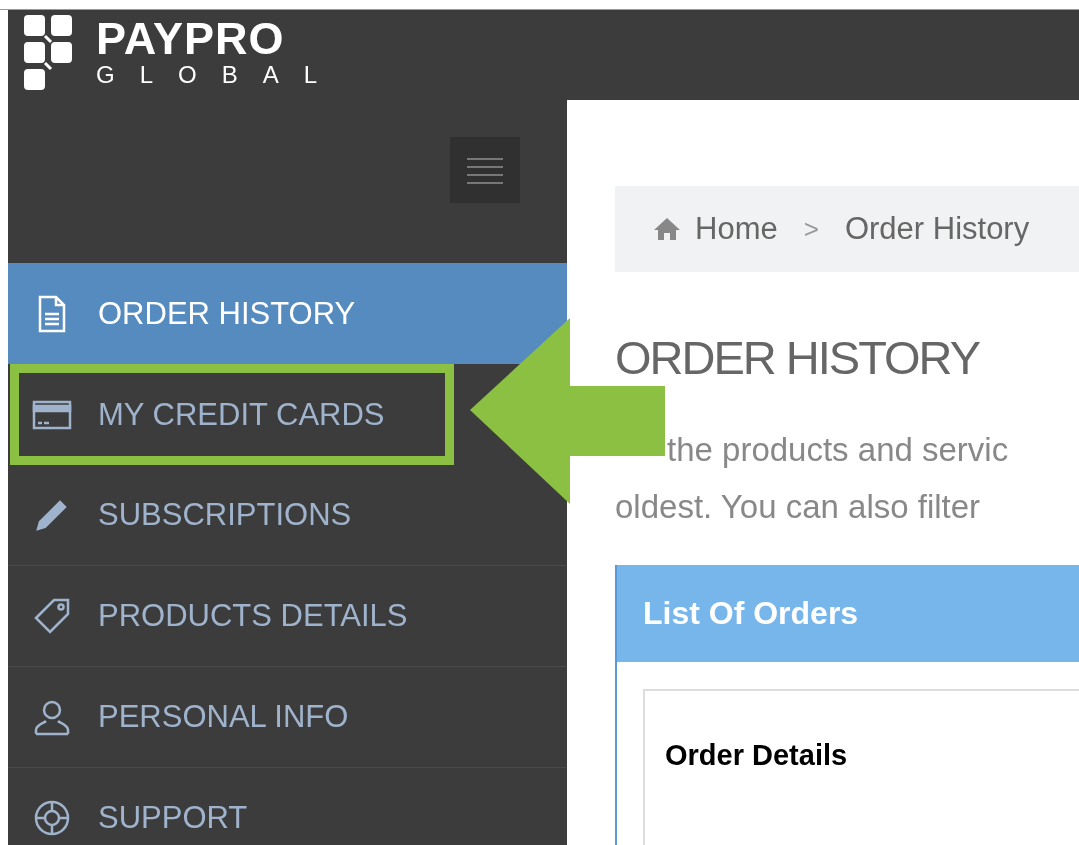 This screenshot has height=845, width=1079. What do you see at coordinates (798, 507) in the screenshot?
I see `description-line: oldest. You can also filter` at bounding box center [798, 507].